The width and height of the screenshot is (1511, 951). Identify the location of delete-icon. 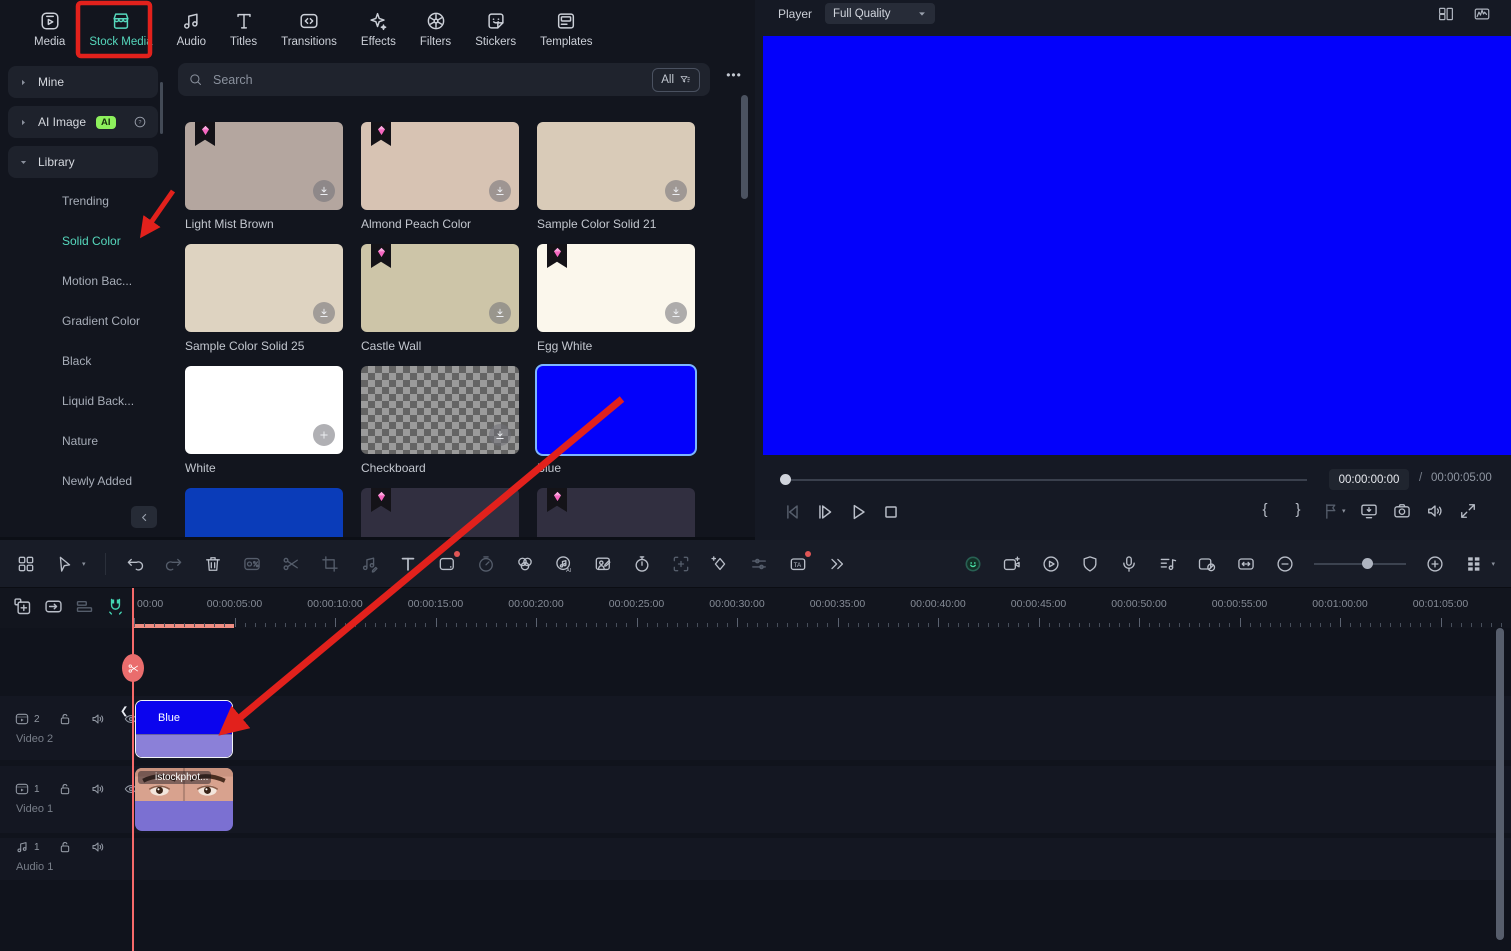
(213, 564).